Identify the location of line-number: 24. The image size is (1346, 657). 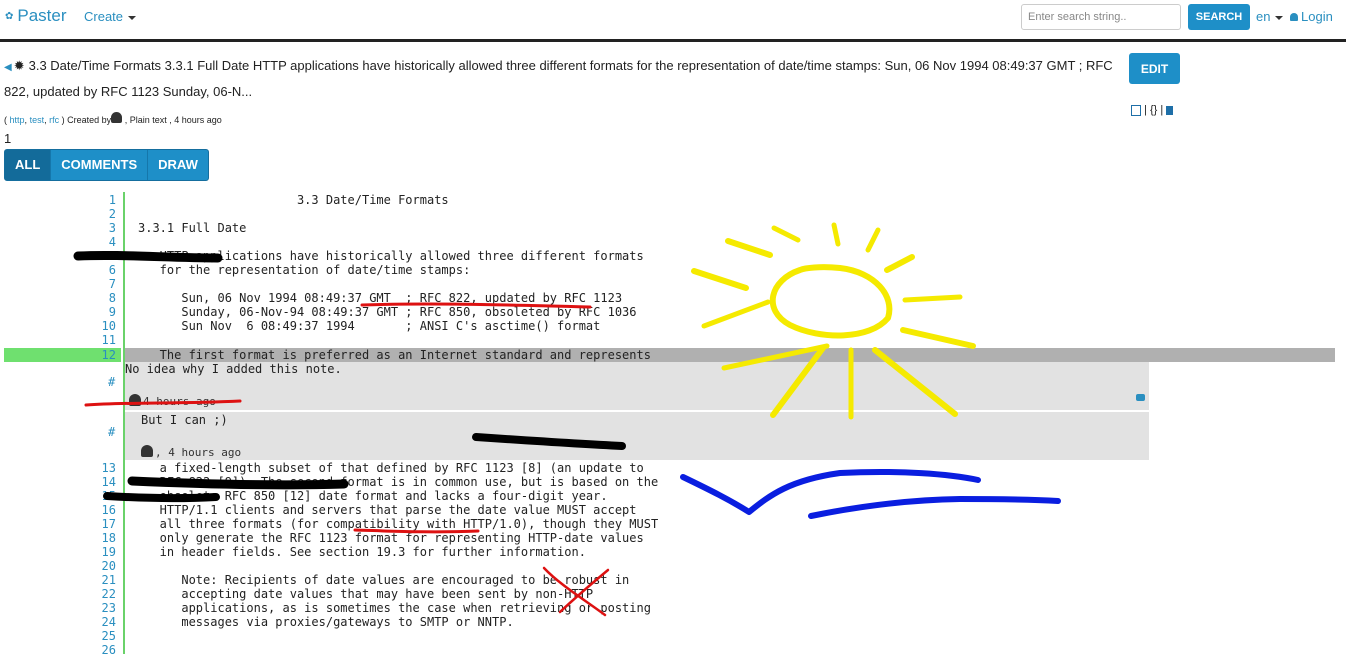
(96, 622).